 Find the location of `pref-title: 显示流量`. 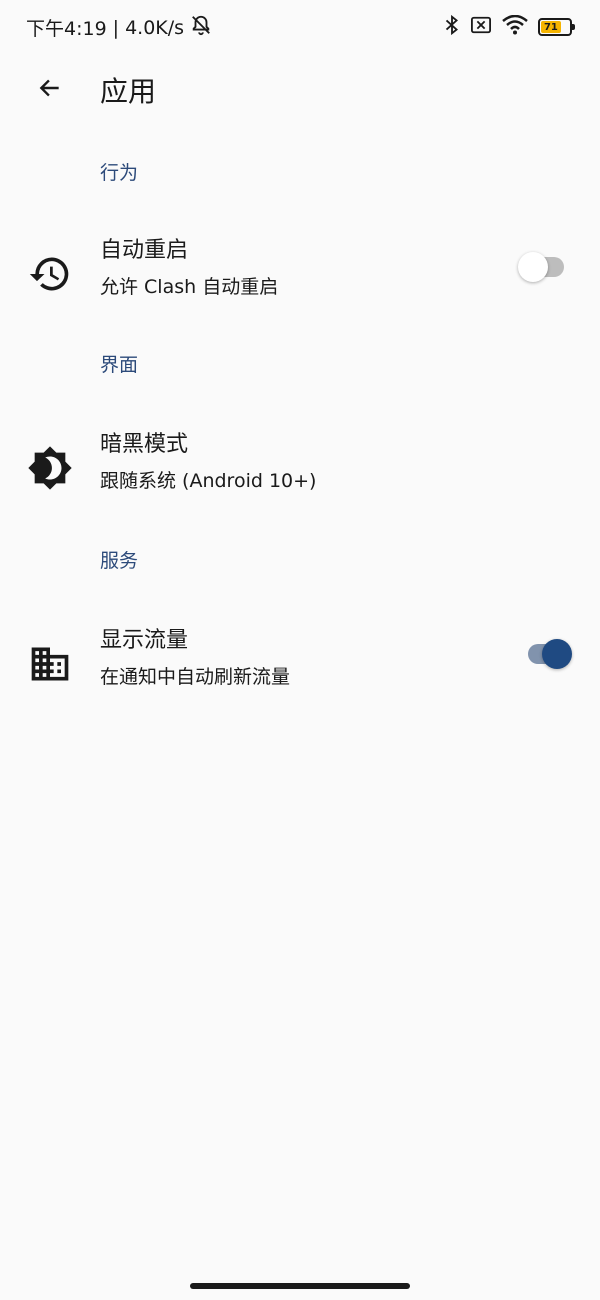

pref-title: 显示流量 is located at coordinates (144, 640).